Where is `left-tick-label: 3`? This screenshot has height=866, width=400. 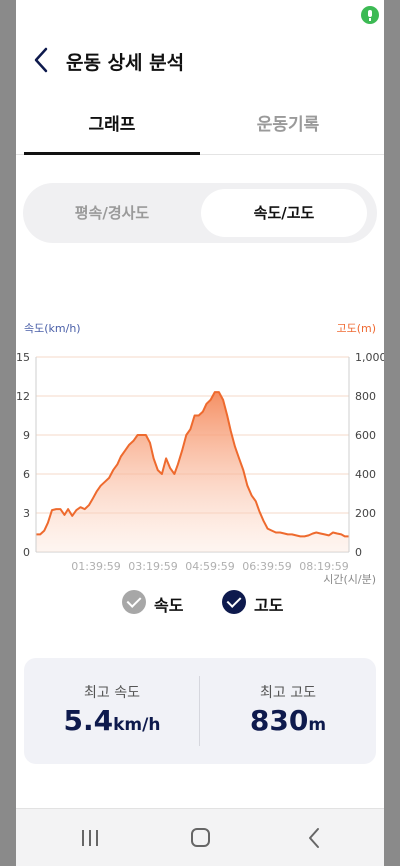
left-tick-label: 3 is located at coordinates (26, 513).